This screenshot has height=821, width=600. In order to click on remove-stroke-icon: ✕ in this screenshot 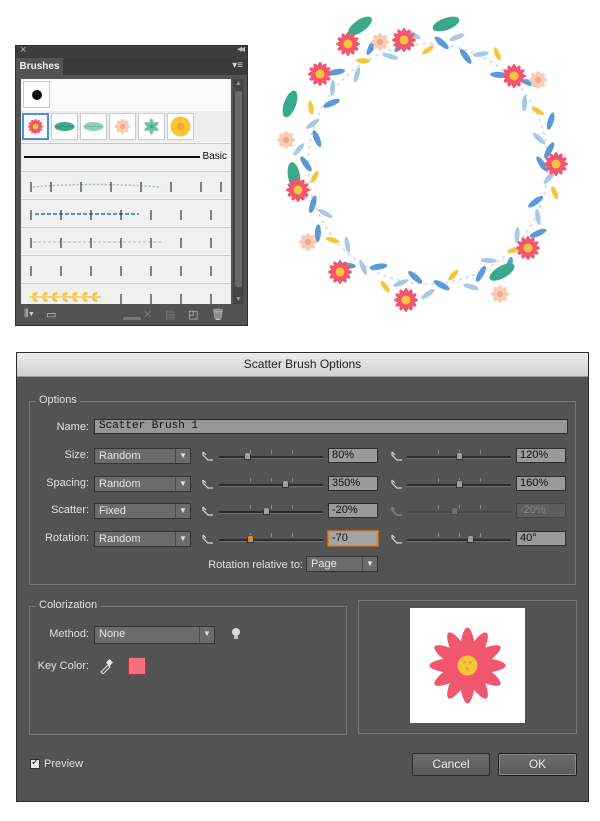, I will do `click(147, 314)`.